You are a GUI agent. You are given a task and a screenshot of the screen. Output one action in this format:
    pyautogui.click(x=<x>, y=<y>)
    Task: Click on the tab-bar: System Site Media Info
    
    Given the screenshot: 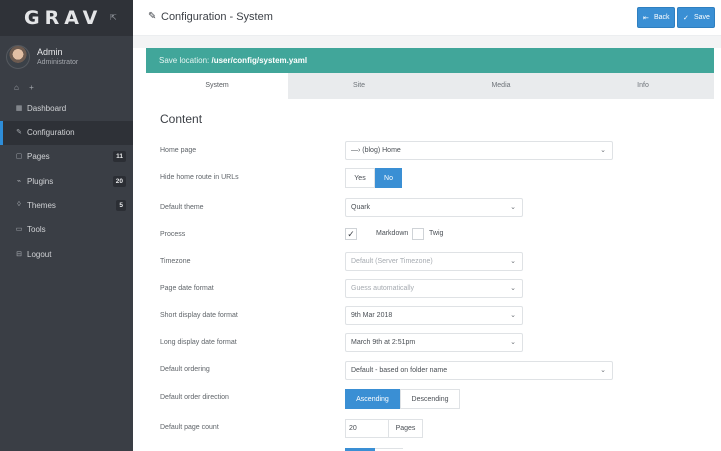 What is the action you would take?
    pyautogui.click(x=430, y=86)
    